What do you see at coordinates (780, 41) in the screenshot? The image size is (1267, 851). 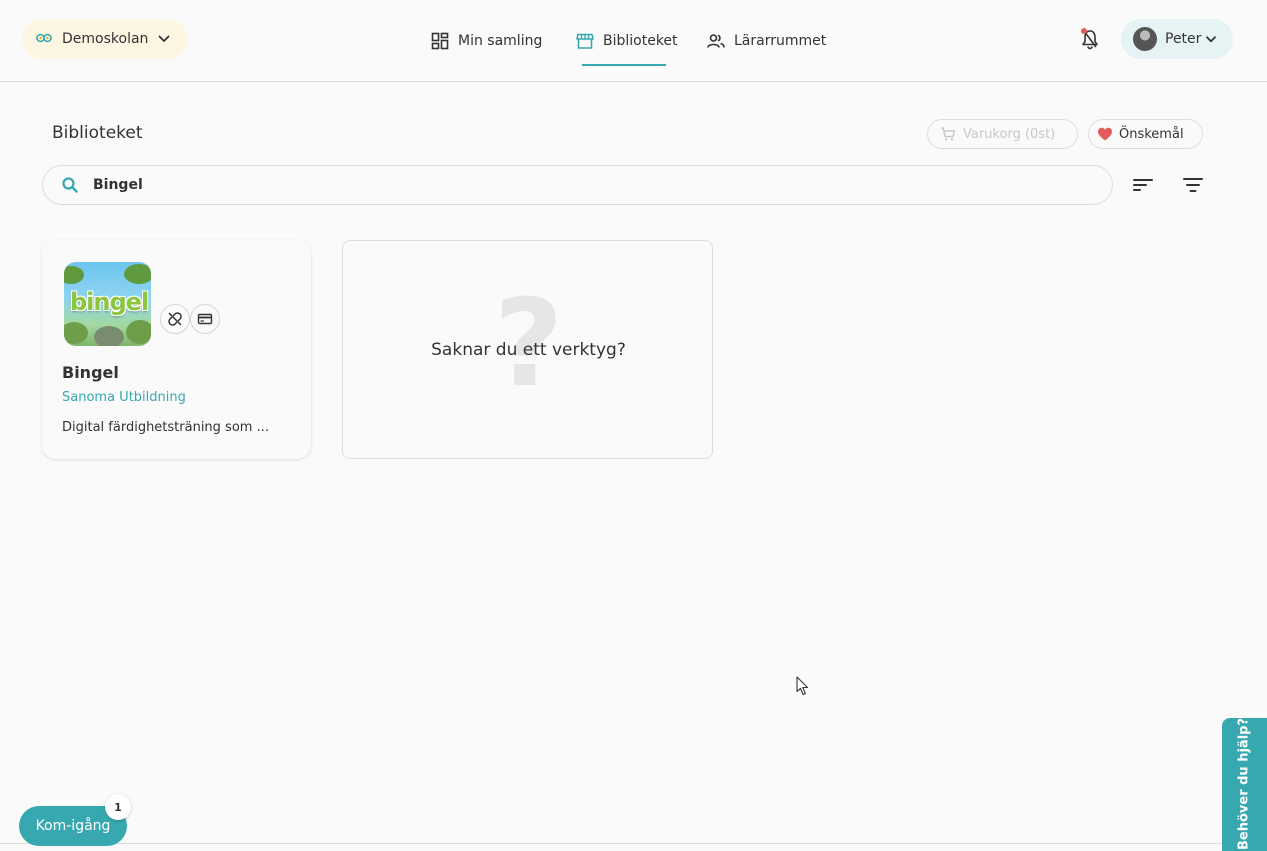 I see `tab-label: Lärarrummet` at bounding box center [780, 41].